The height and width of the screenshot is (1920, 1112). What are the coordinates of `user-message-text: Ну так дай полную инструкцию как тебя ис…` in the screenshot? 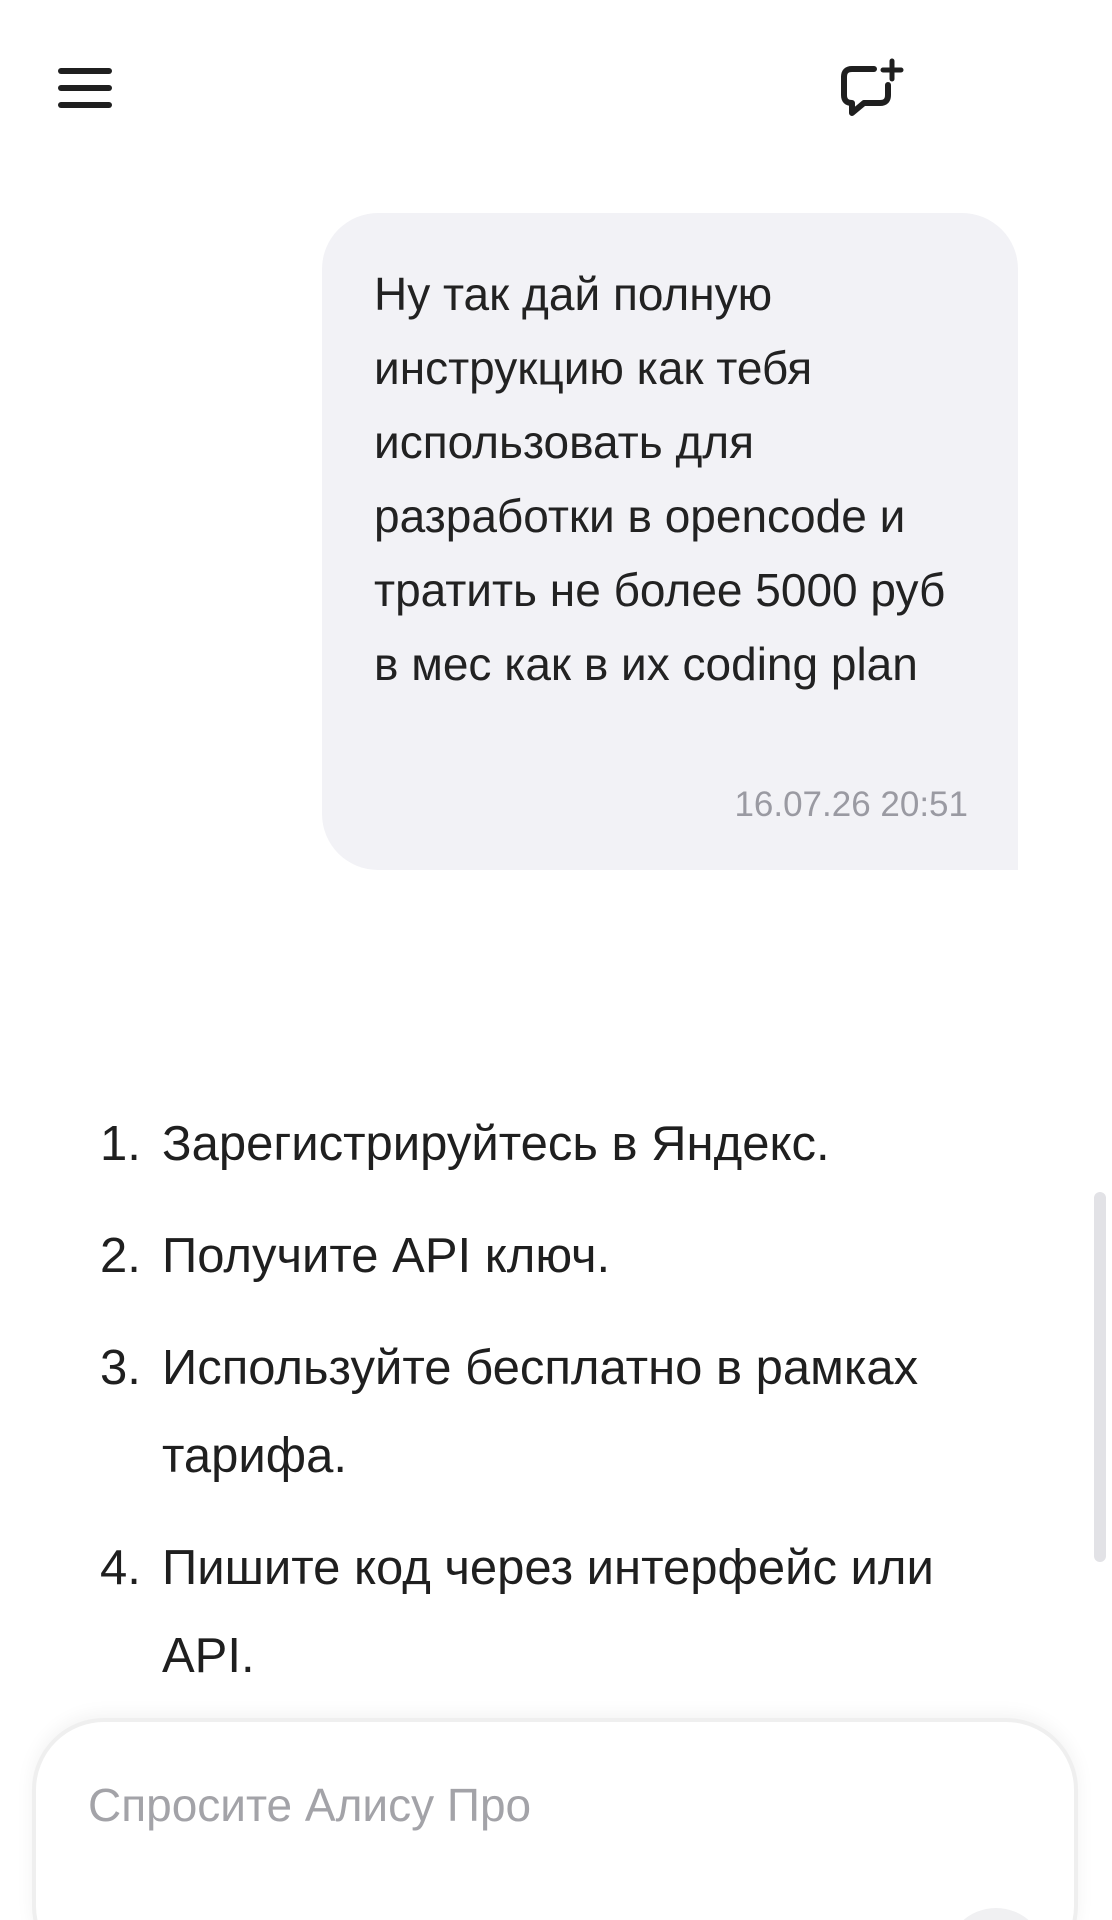 It's located at (660, 479).